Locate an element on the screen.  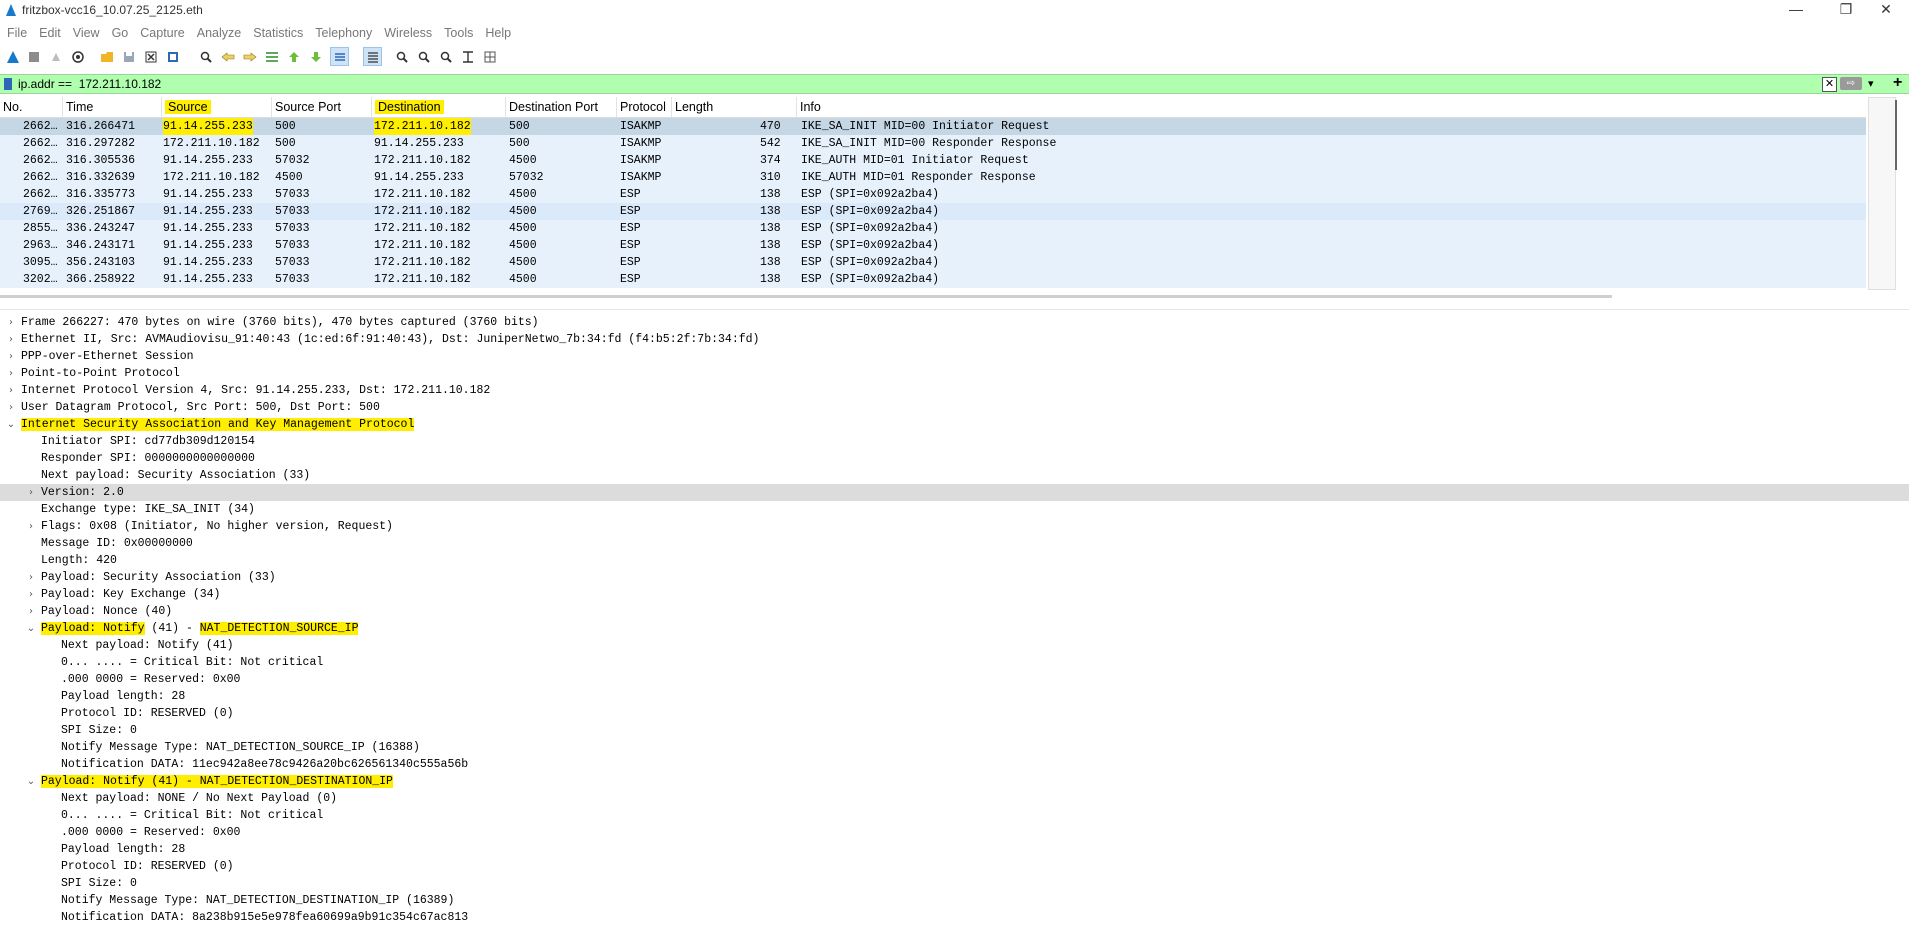
reload-icon is located at coordinates (172, 56).